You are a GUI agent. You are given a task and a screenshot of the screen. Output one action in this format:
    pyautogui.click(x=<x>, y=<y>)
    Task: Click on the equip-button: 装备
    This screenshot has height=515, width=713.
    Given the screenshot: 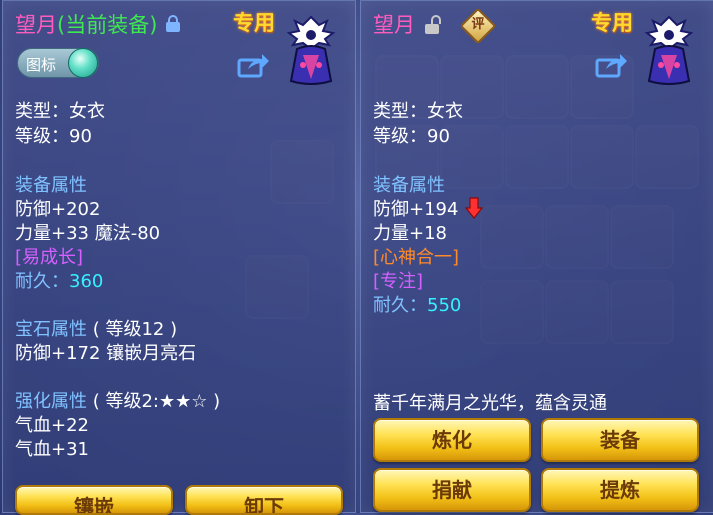 What is the action you would take?
    pyautogui.click(x=620, y=440)
    